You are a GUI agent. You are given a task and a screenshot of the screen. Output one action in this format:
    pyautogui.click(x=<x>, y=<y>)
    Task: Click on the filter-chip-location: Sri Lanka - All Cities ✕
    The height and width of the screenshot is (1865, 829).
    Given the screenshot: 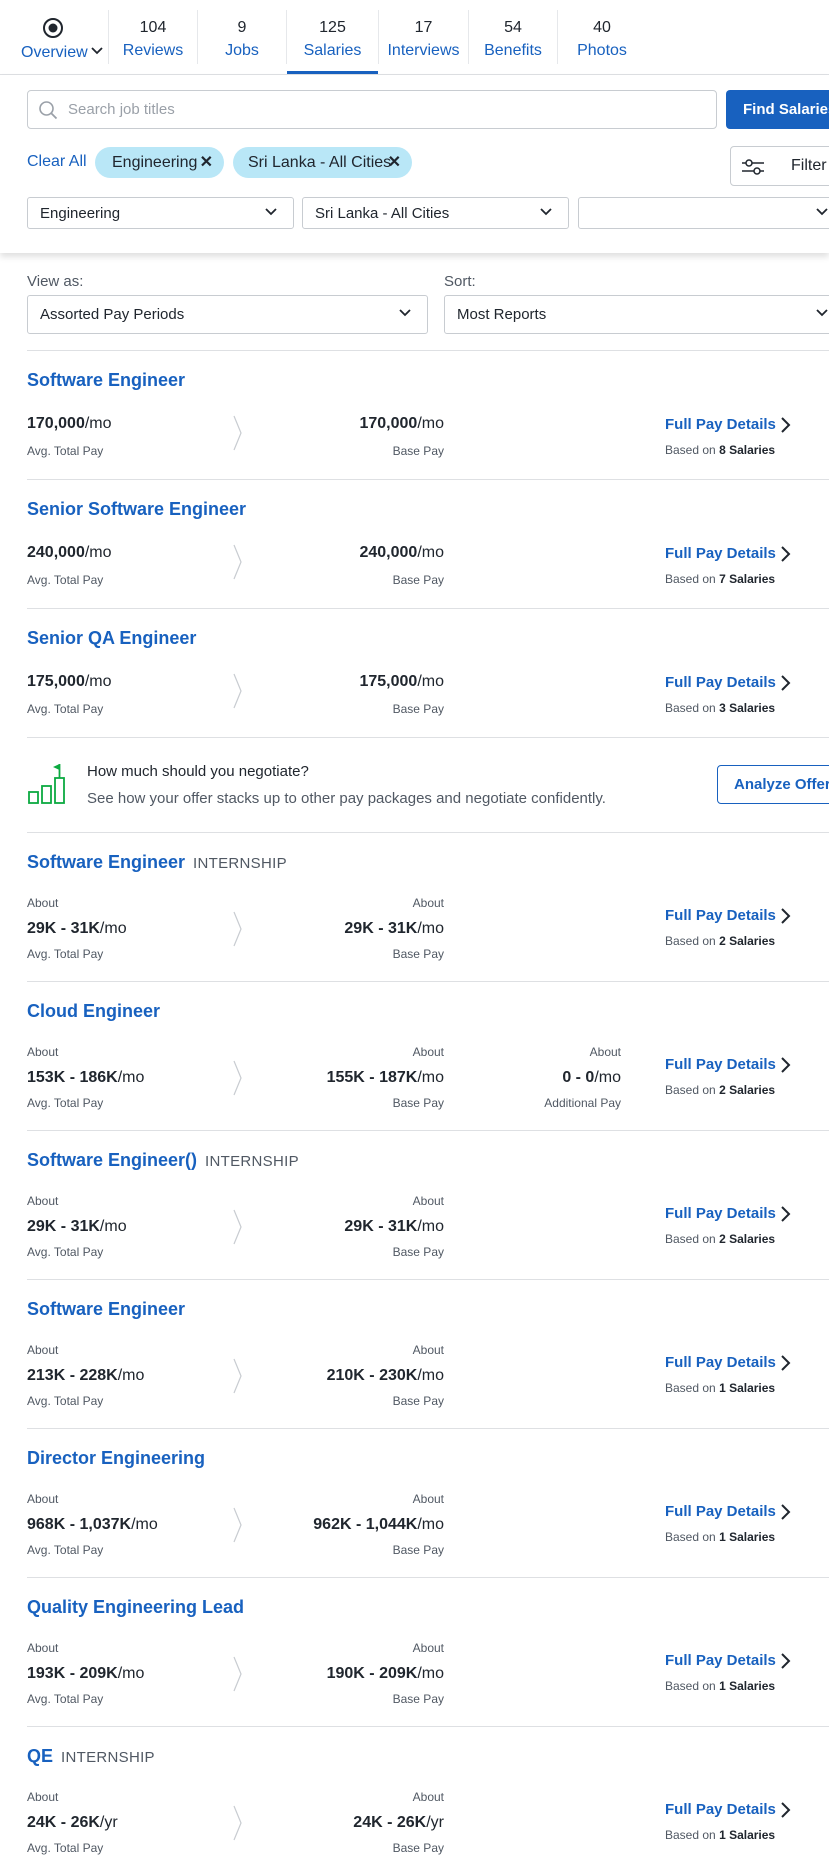 What is the action you would take?
    pyautogui.click(x=322, y=162)
    